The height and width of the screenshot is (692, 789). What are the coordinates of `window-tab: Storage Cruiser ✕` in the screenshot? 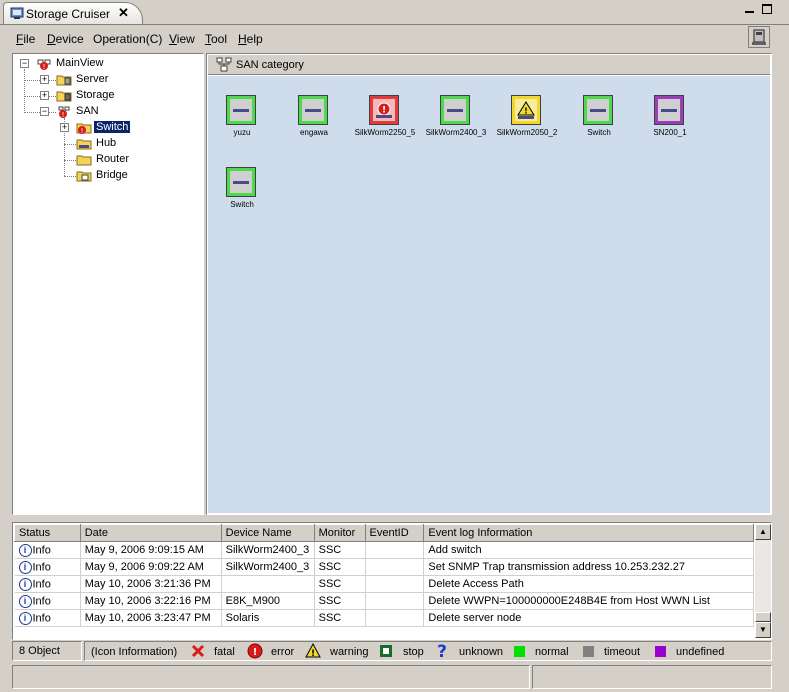 It's located at (73, 13).